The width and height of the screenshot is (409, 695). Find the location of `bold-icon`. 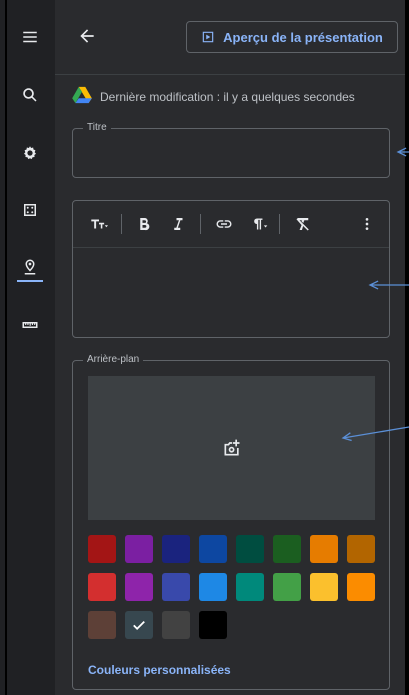

bold-icon is located at coordinates (144, 224).